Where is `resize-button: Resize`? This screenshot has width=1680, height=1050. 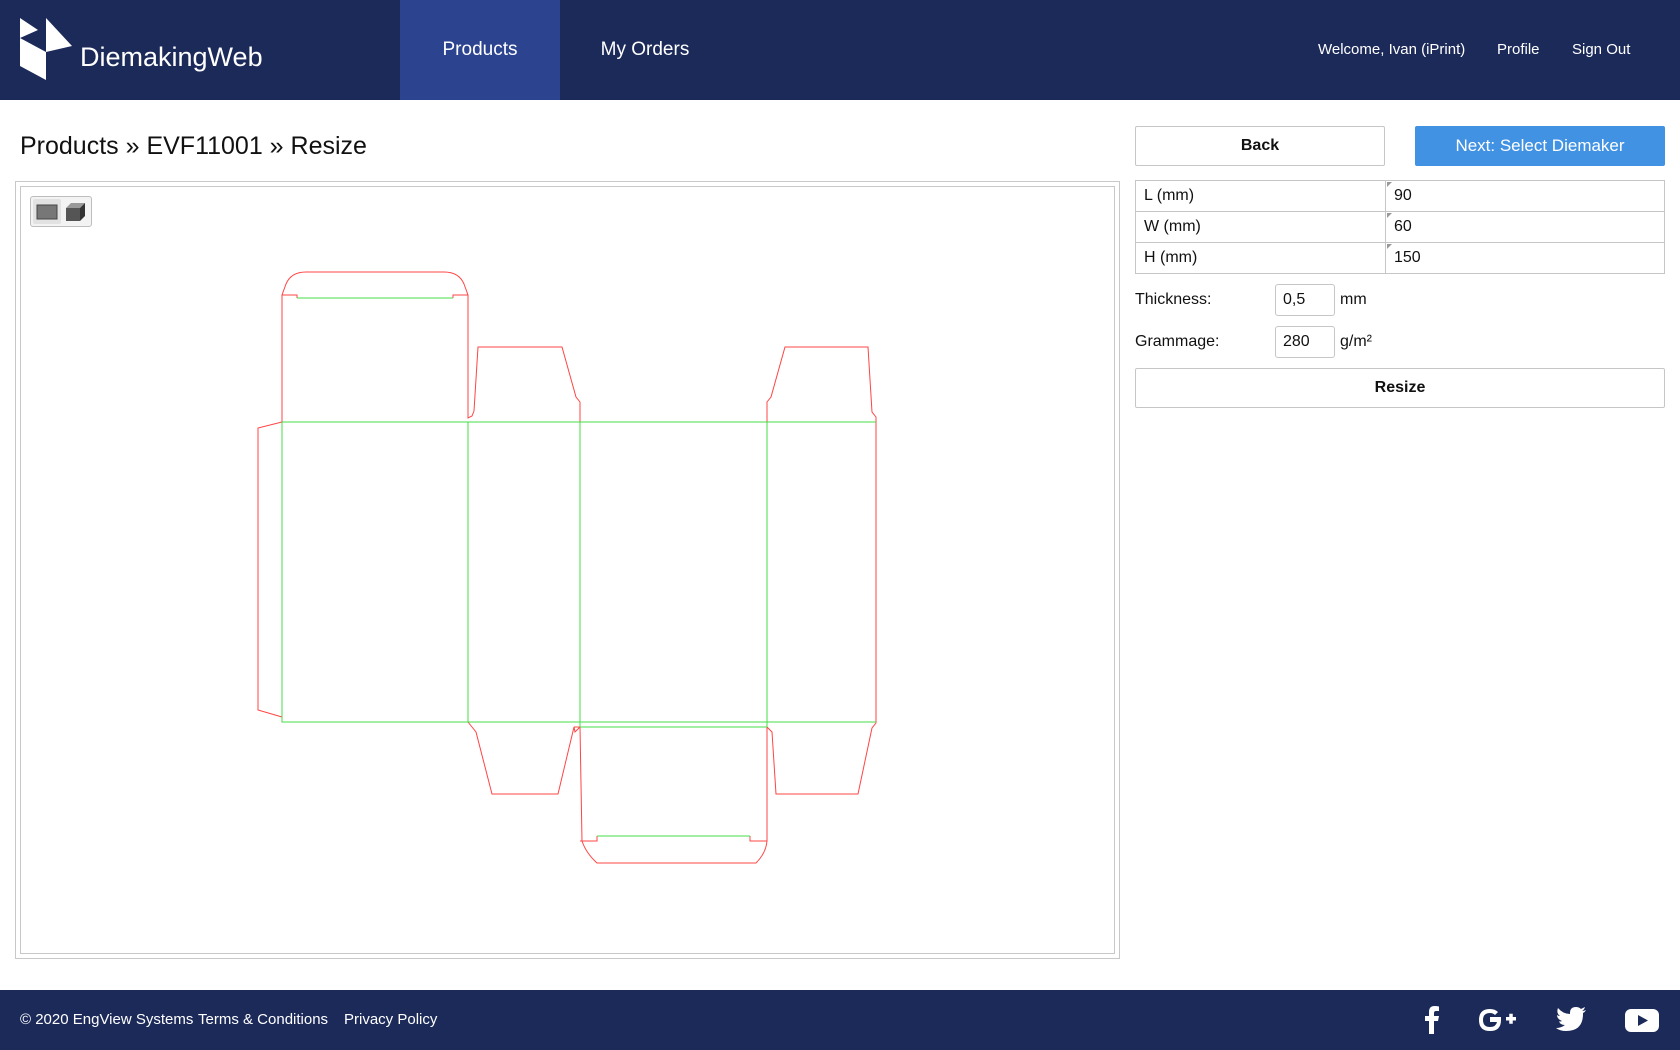
resize-button: Resize is located at coordinates (1400, 388).